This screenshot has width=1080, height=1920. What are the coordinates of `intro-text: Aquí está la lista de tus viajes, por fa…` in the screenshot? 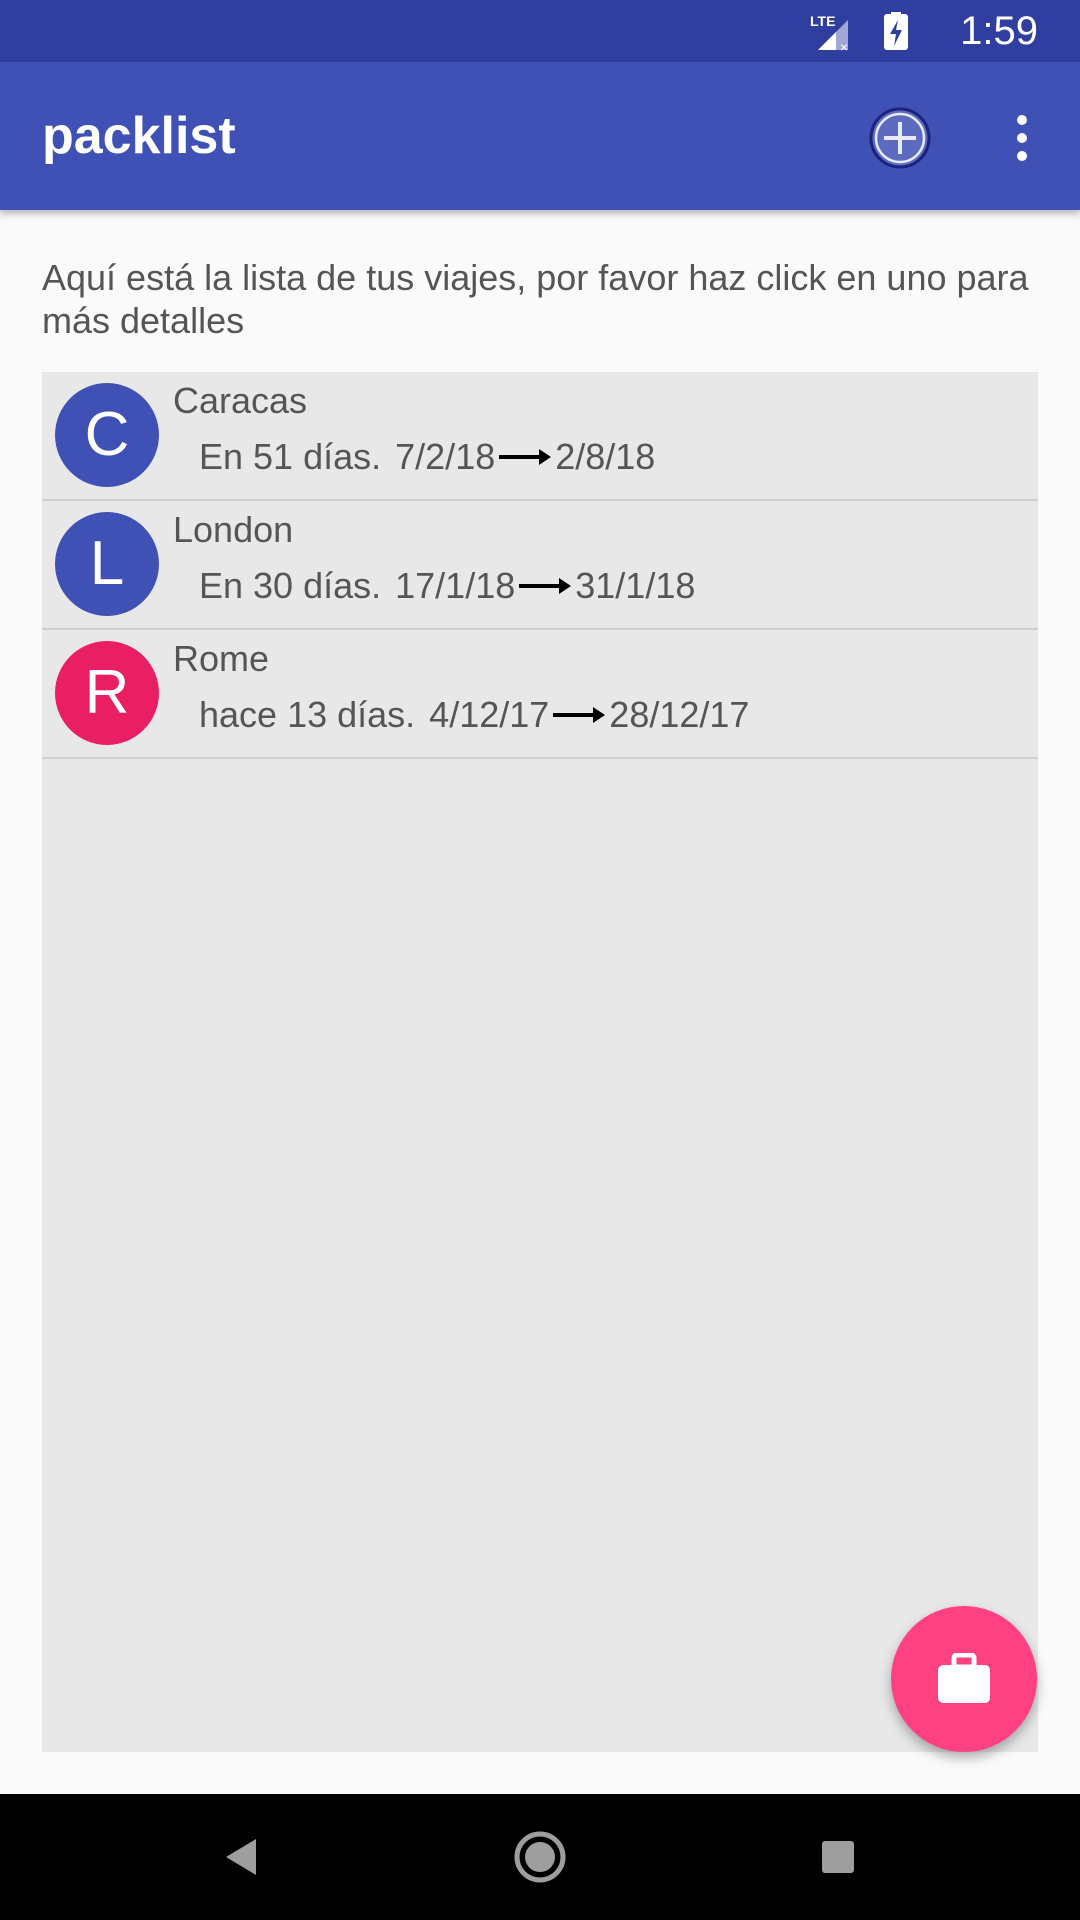 It's located at (535, 299).